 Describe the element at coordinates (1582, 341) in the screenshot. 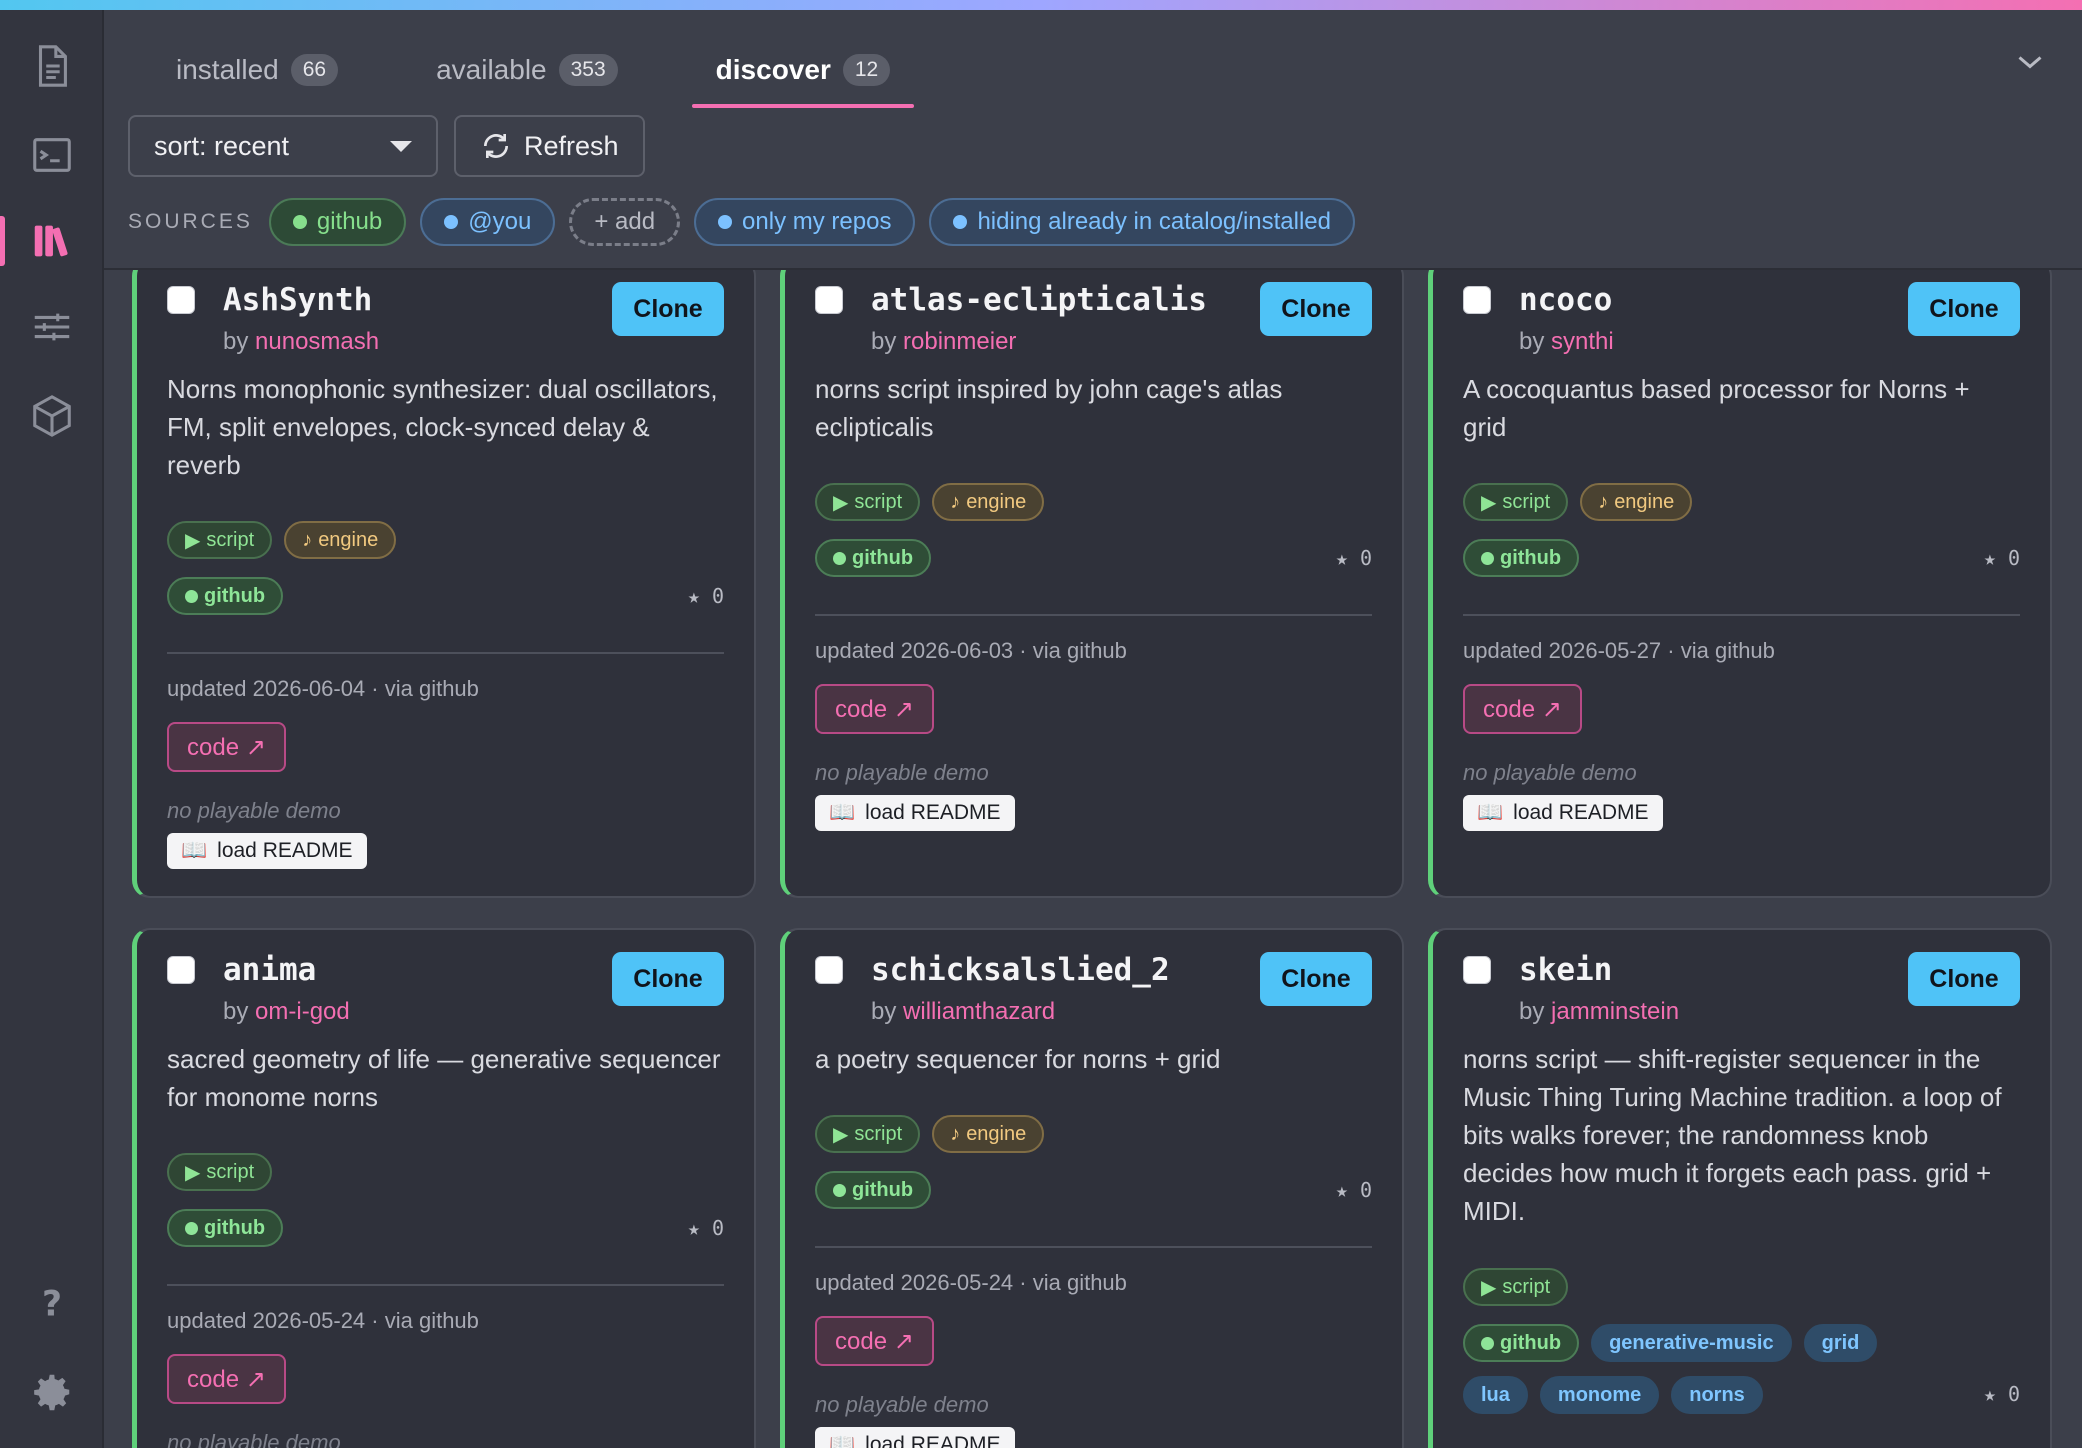

I see `author-link: synthi` at that location.